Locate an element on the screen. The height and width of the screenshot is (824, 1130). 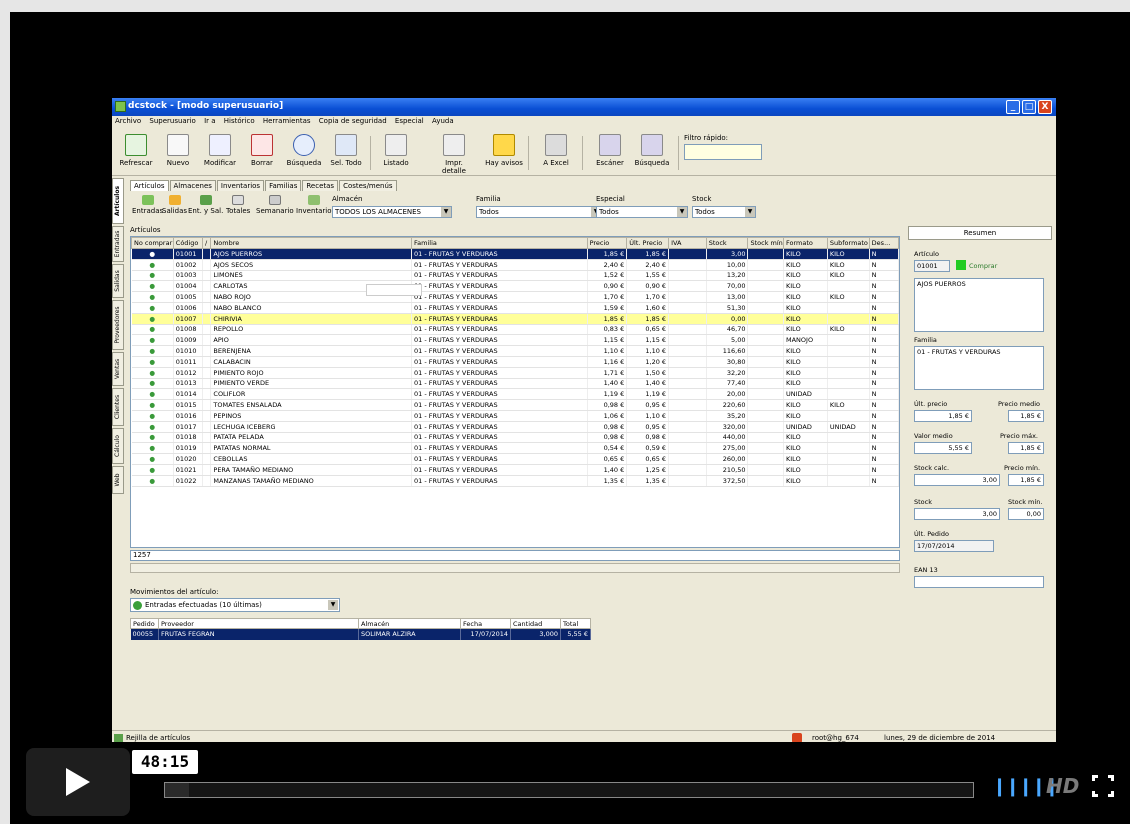
busqueda-scan-button: Búsqueda is located at coordinates (652, 150).